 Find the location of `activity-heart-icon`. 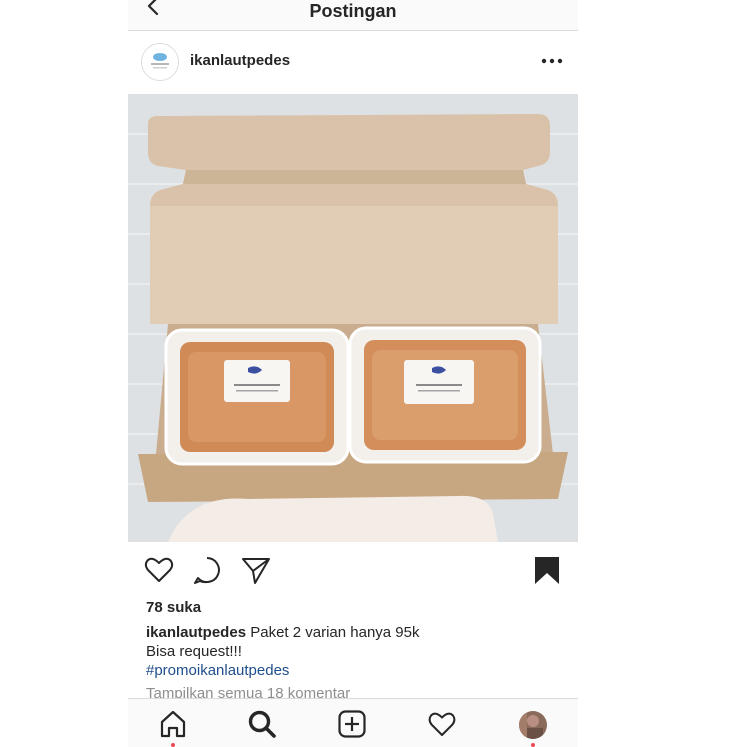

activity-heart-icon is located at coordinates (442, 724).